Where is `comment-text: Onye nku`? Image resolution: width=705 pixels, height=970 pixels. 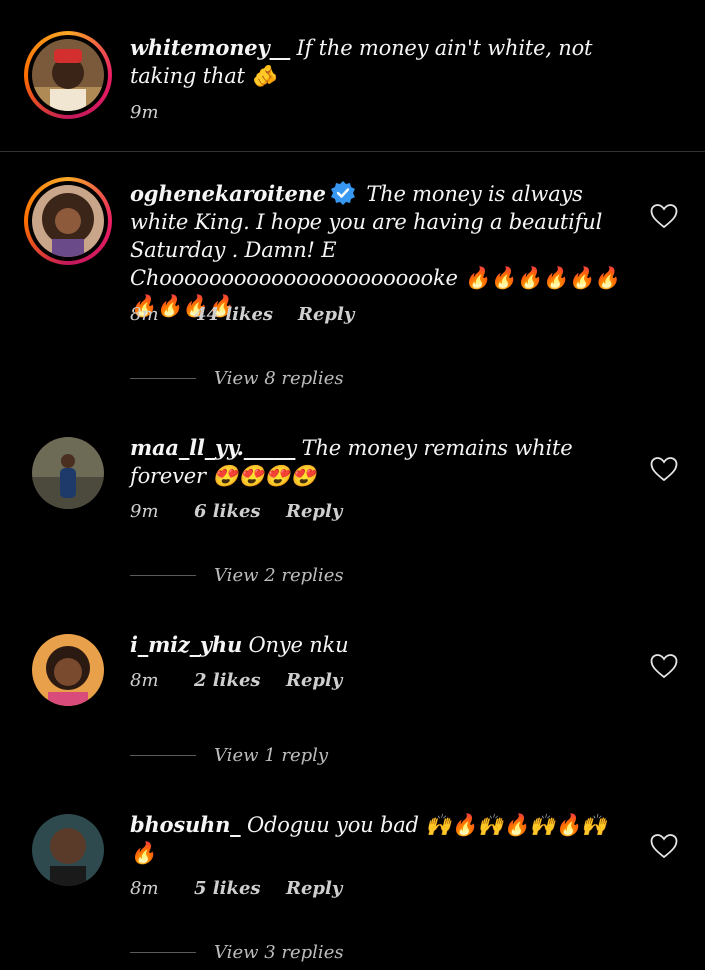
comment-text: Onye nku is located at coordinates (295, 645).